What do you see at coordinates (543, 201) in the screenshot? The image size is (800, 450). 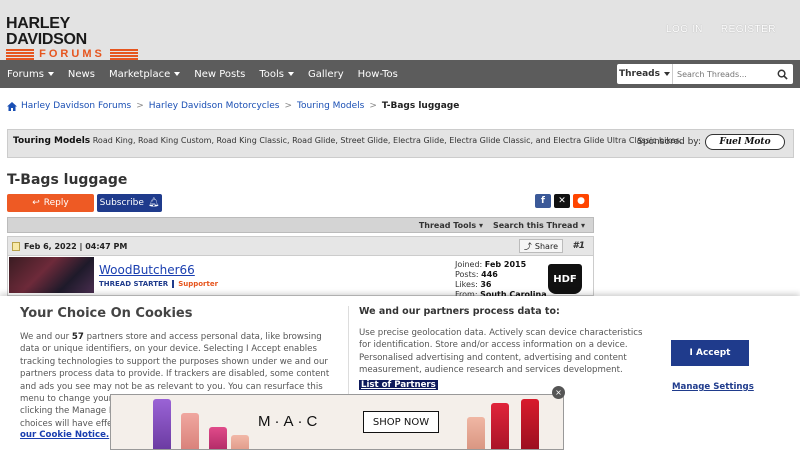 I see `facebook-icon: f` at bounding box center [543, 201].